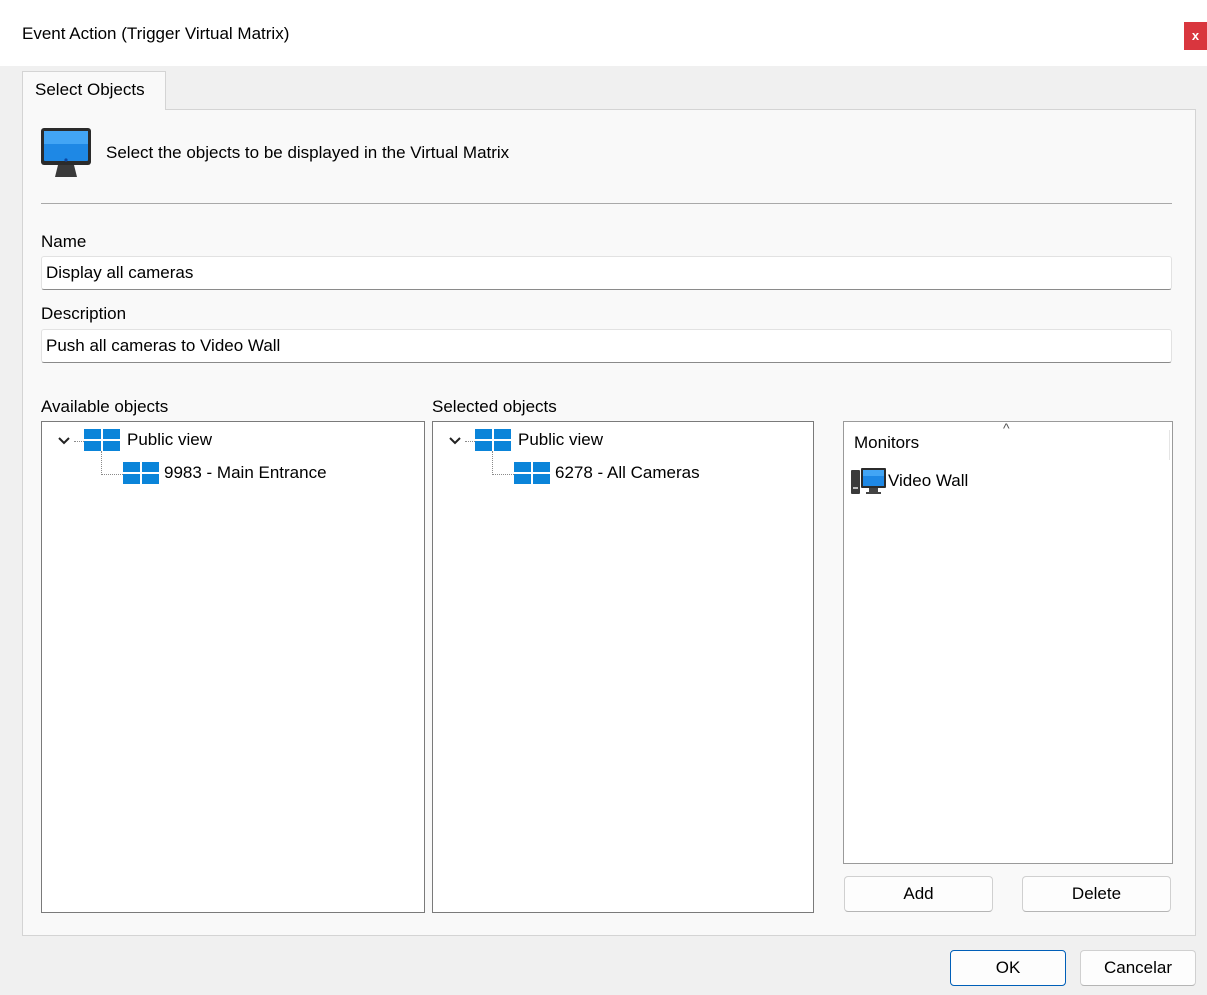 This screenshot has width=1207, height=995. I want to click on name-label: Name, so click(64, 241).